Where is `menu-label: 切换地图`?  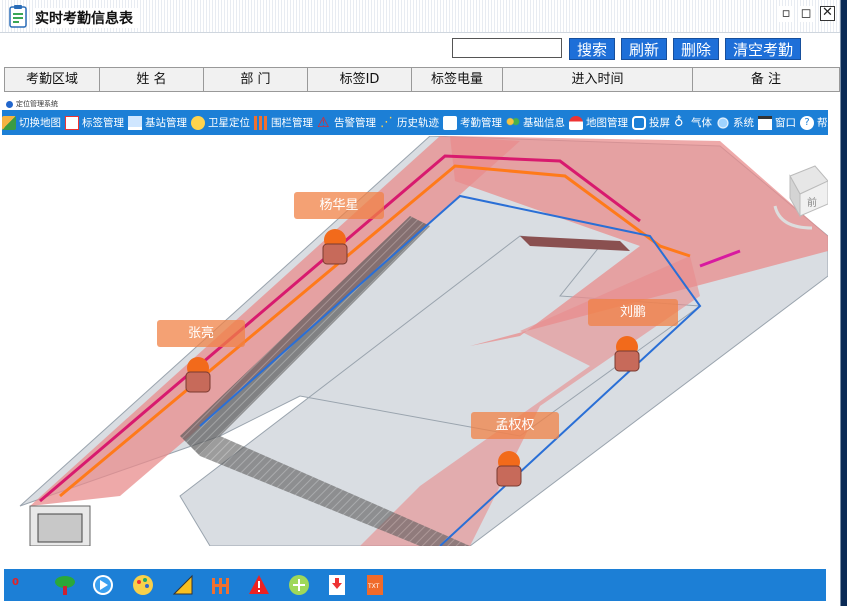
menu-label: 切换地图 is located at coordinates (40, 123).